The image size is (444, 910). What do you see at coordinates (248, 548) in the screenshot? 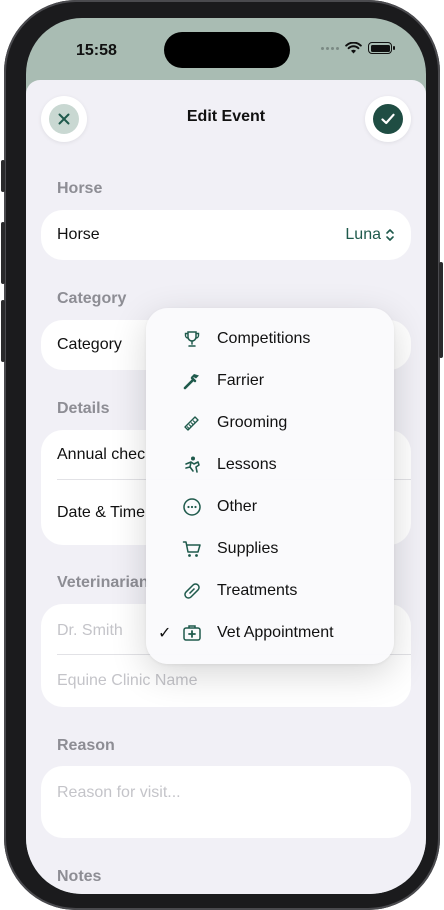
I see `menu-item-label: Supplies` at bounding box center [248, 548].